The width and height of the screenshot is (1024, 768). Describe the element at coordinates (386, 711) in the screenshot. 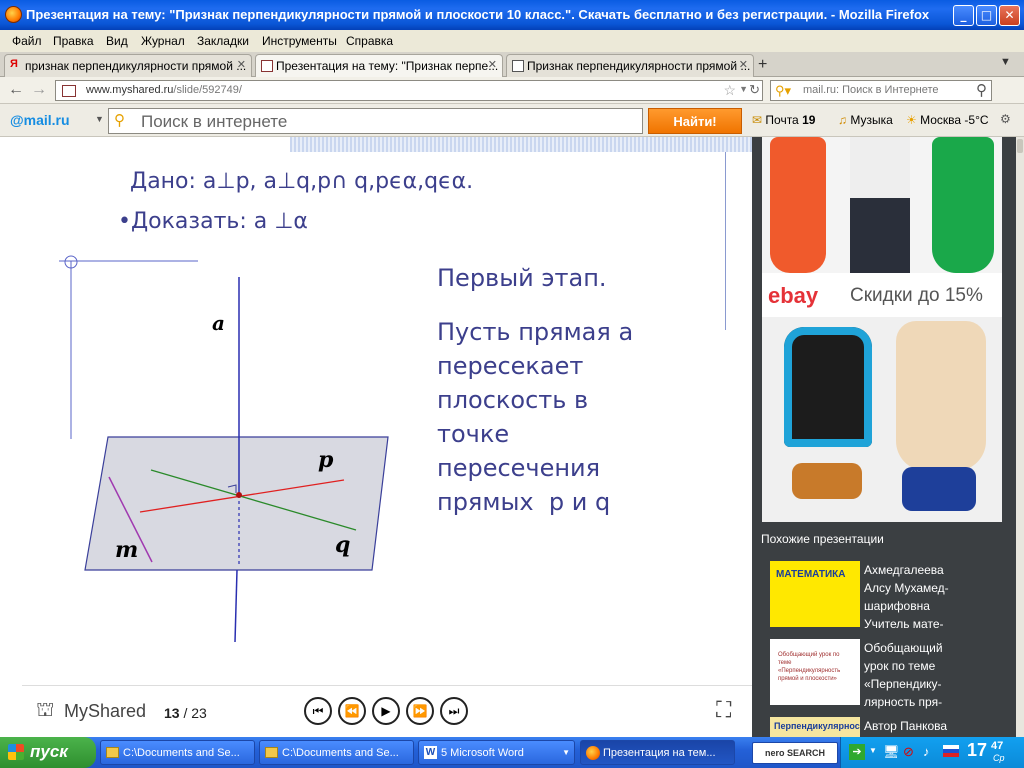

I see `play-button: ▶` at that location.